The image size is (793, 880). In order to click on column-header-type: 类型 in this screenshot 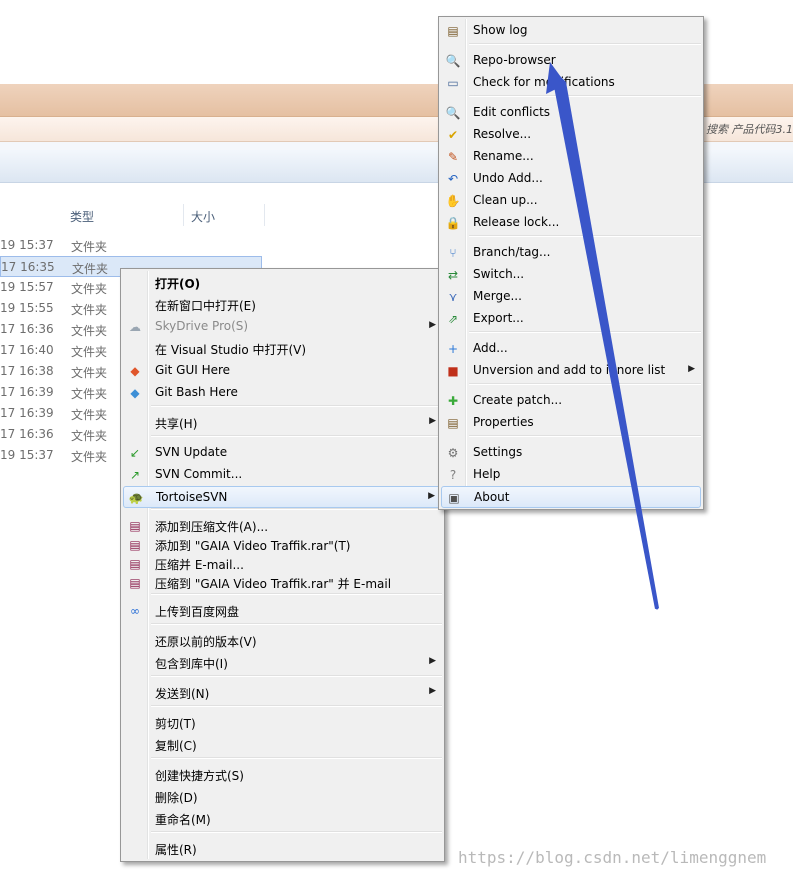, I will do `click(82, 216)`.